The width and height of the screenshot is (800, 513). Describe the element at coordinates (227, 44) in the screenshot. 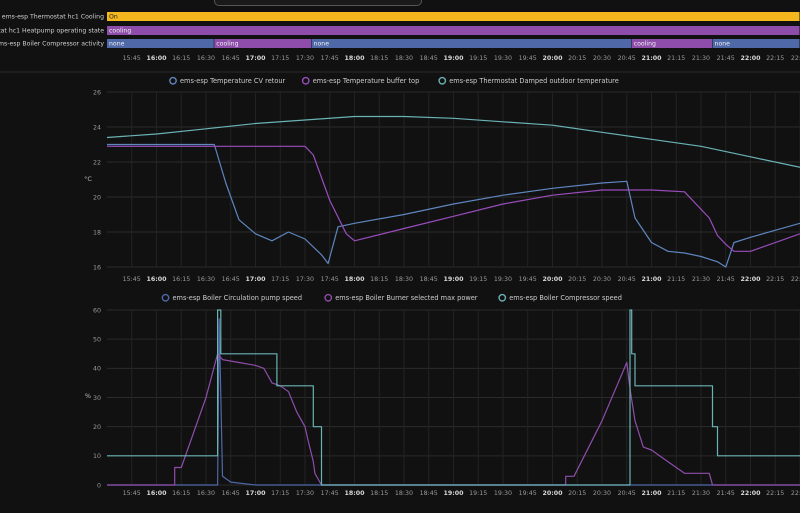

I see `timeline-segment-label-2-1: cooling` at that location.